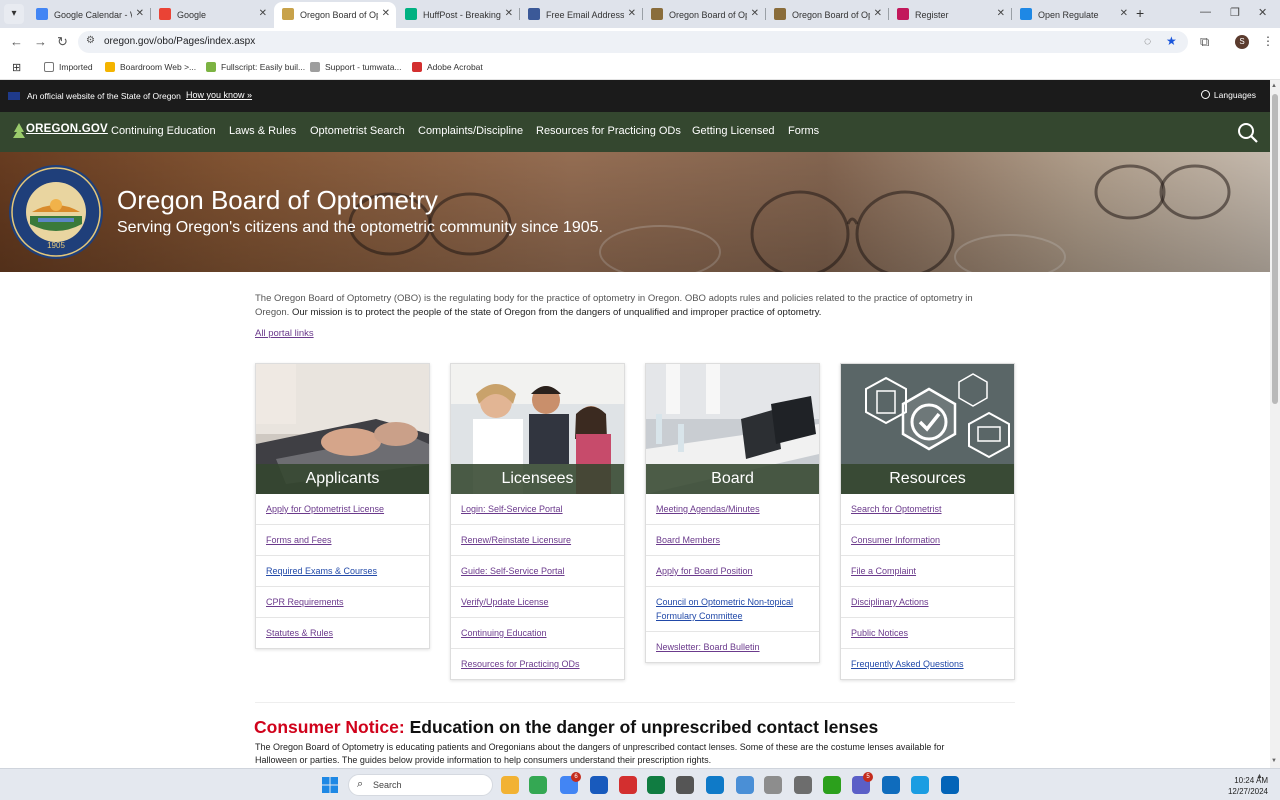 The image size is (1280, 800). I want to click on bookmark-item: Adobe Acrobat, so click(447, 67).